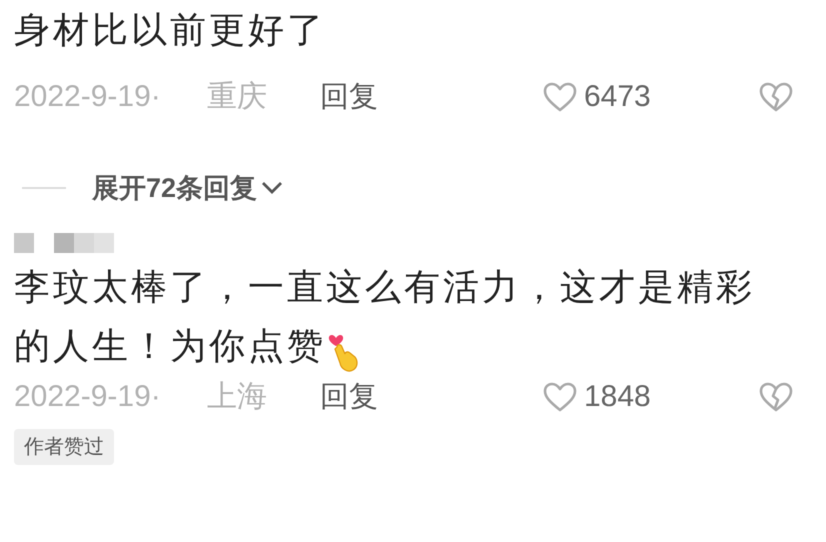  What do you see at coordinates (617, 97) in the screenshot?
I see `like-count: 6473` at bounding box center [617, 97].